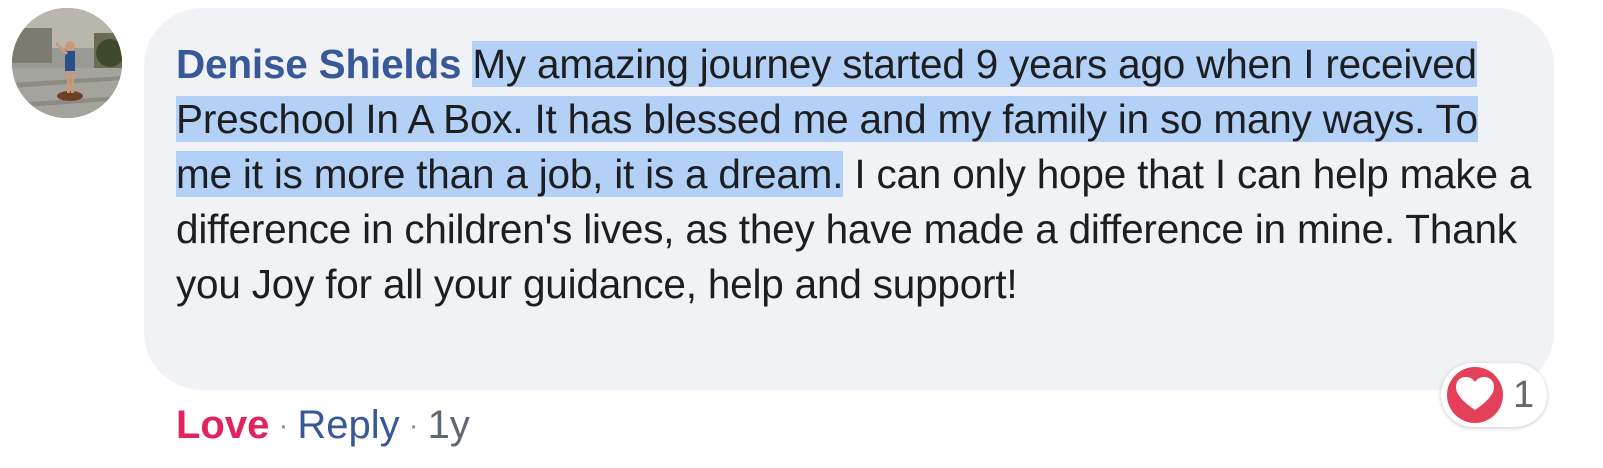 The image size is (1603, 468). Describe the element at coordinates (449, 425) in the screenshot. I see `timestamp-link: 1y` at that location.